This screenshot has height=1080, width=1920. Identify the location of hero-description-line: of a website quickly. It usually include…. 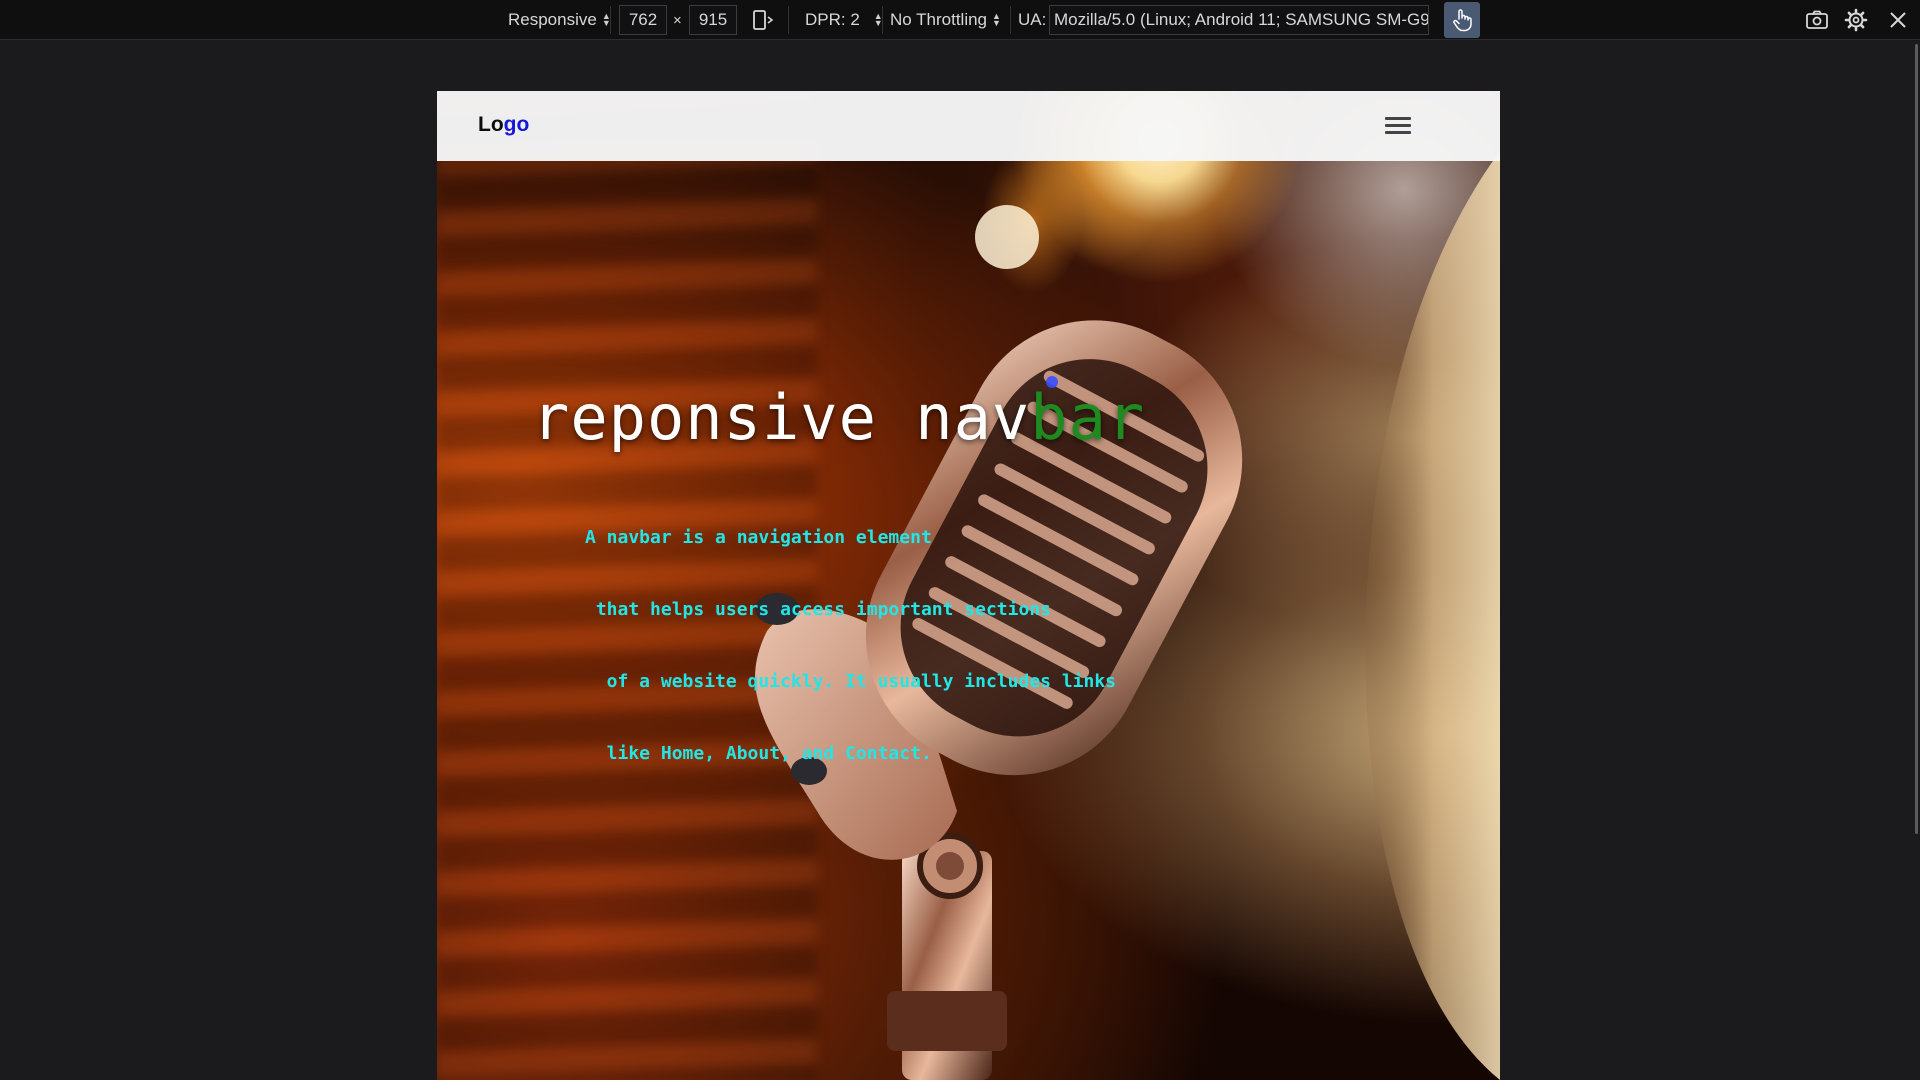
(851, 681).